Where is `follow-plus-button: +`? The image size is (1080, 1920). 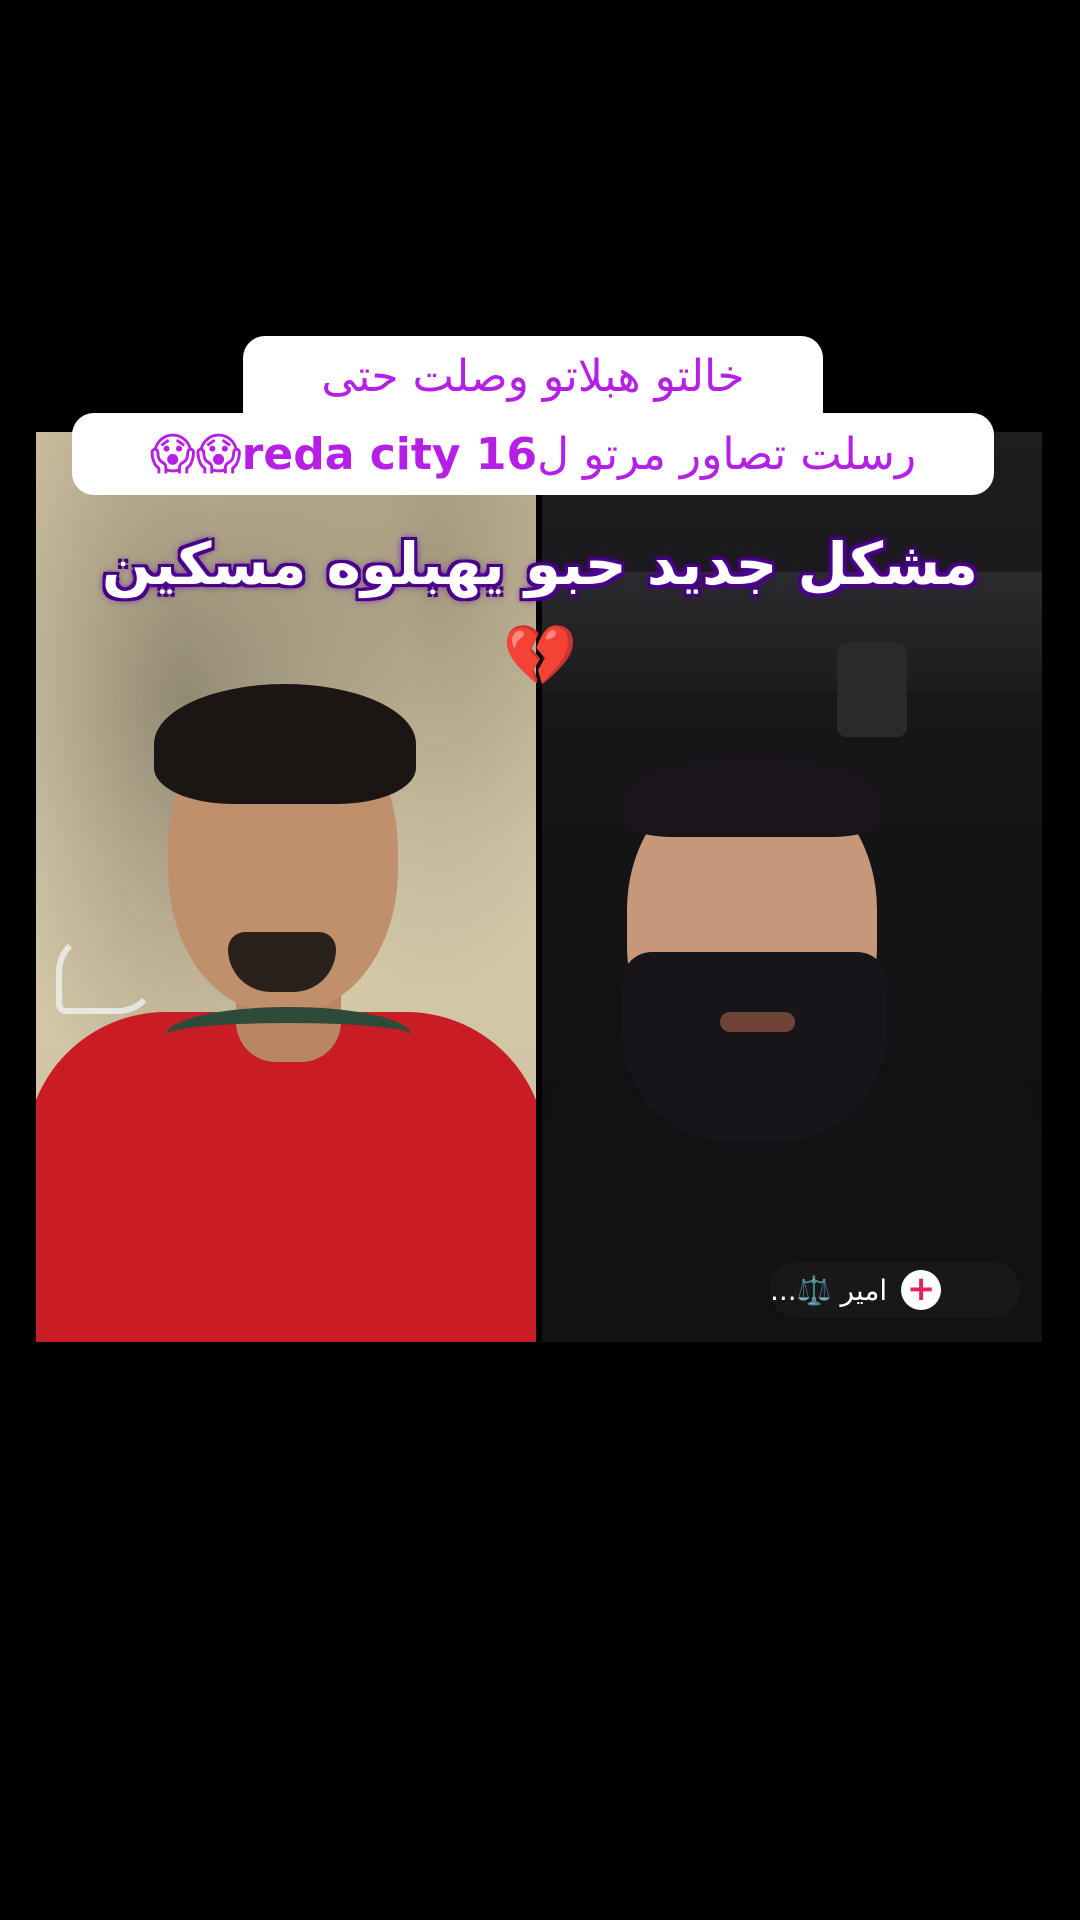 follow-plus-button: + is located at coordinates (921, 1290).